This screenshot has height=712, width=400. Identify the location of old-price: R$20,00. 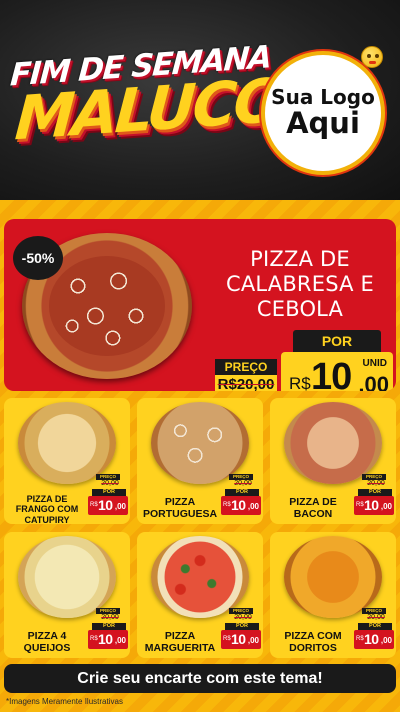
(246, 383).